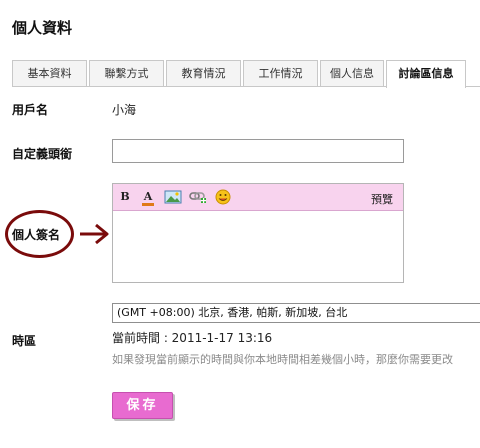 The height and width of the screenshot is (448, 480). Describe the element at coordinates (426, 74) in the screenshot. I see `tab-forum-info: 討論區信息` at that location.